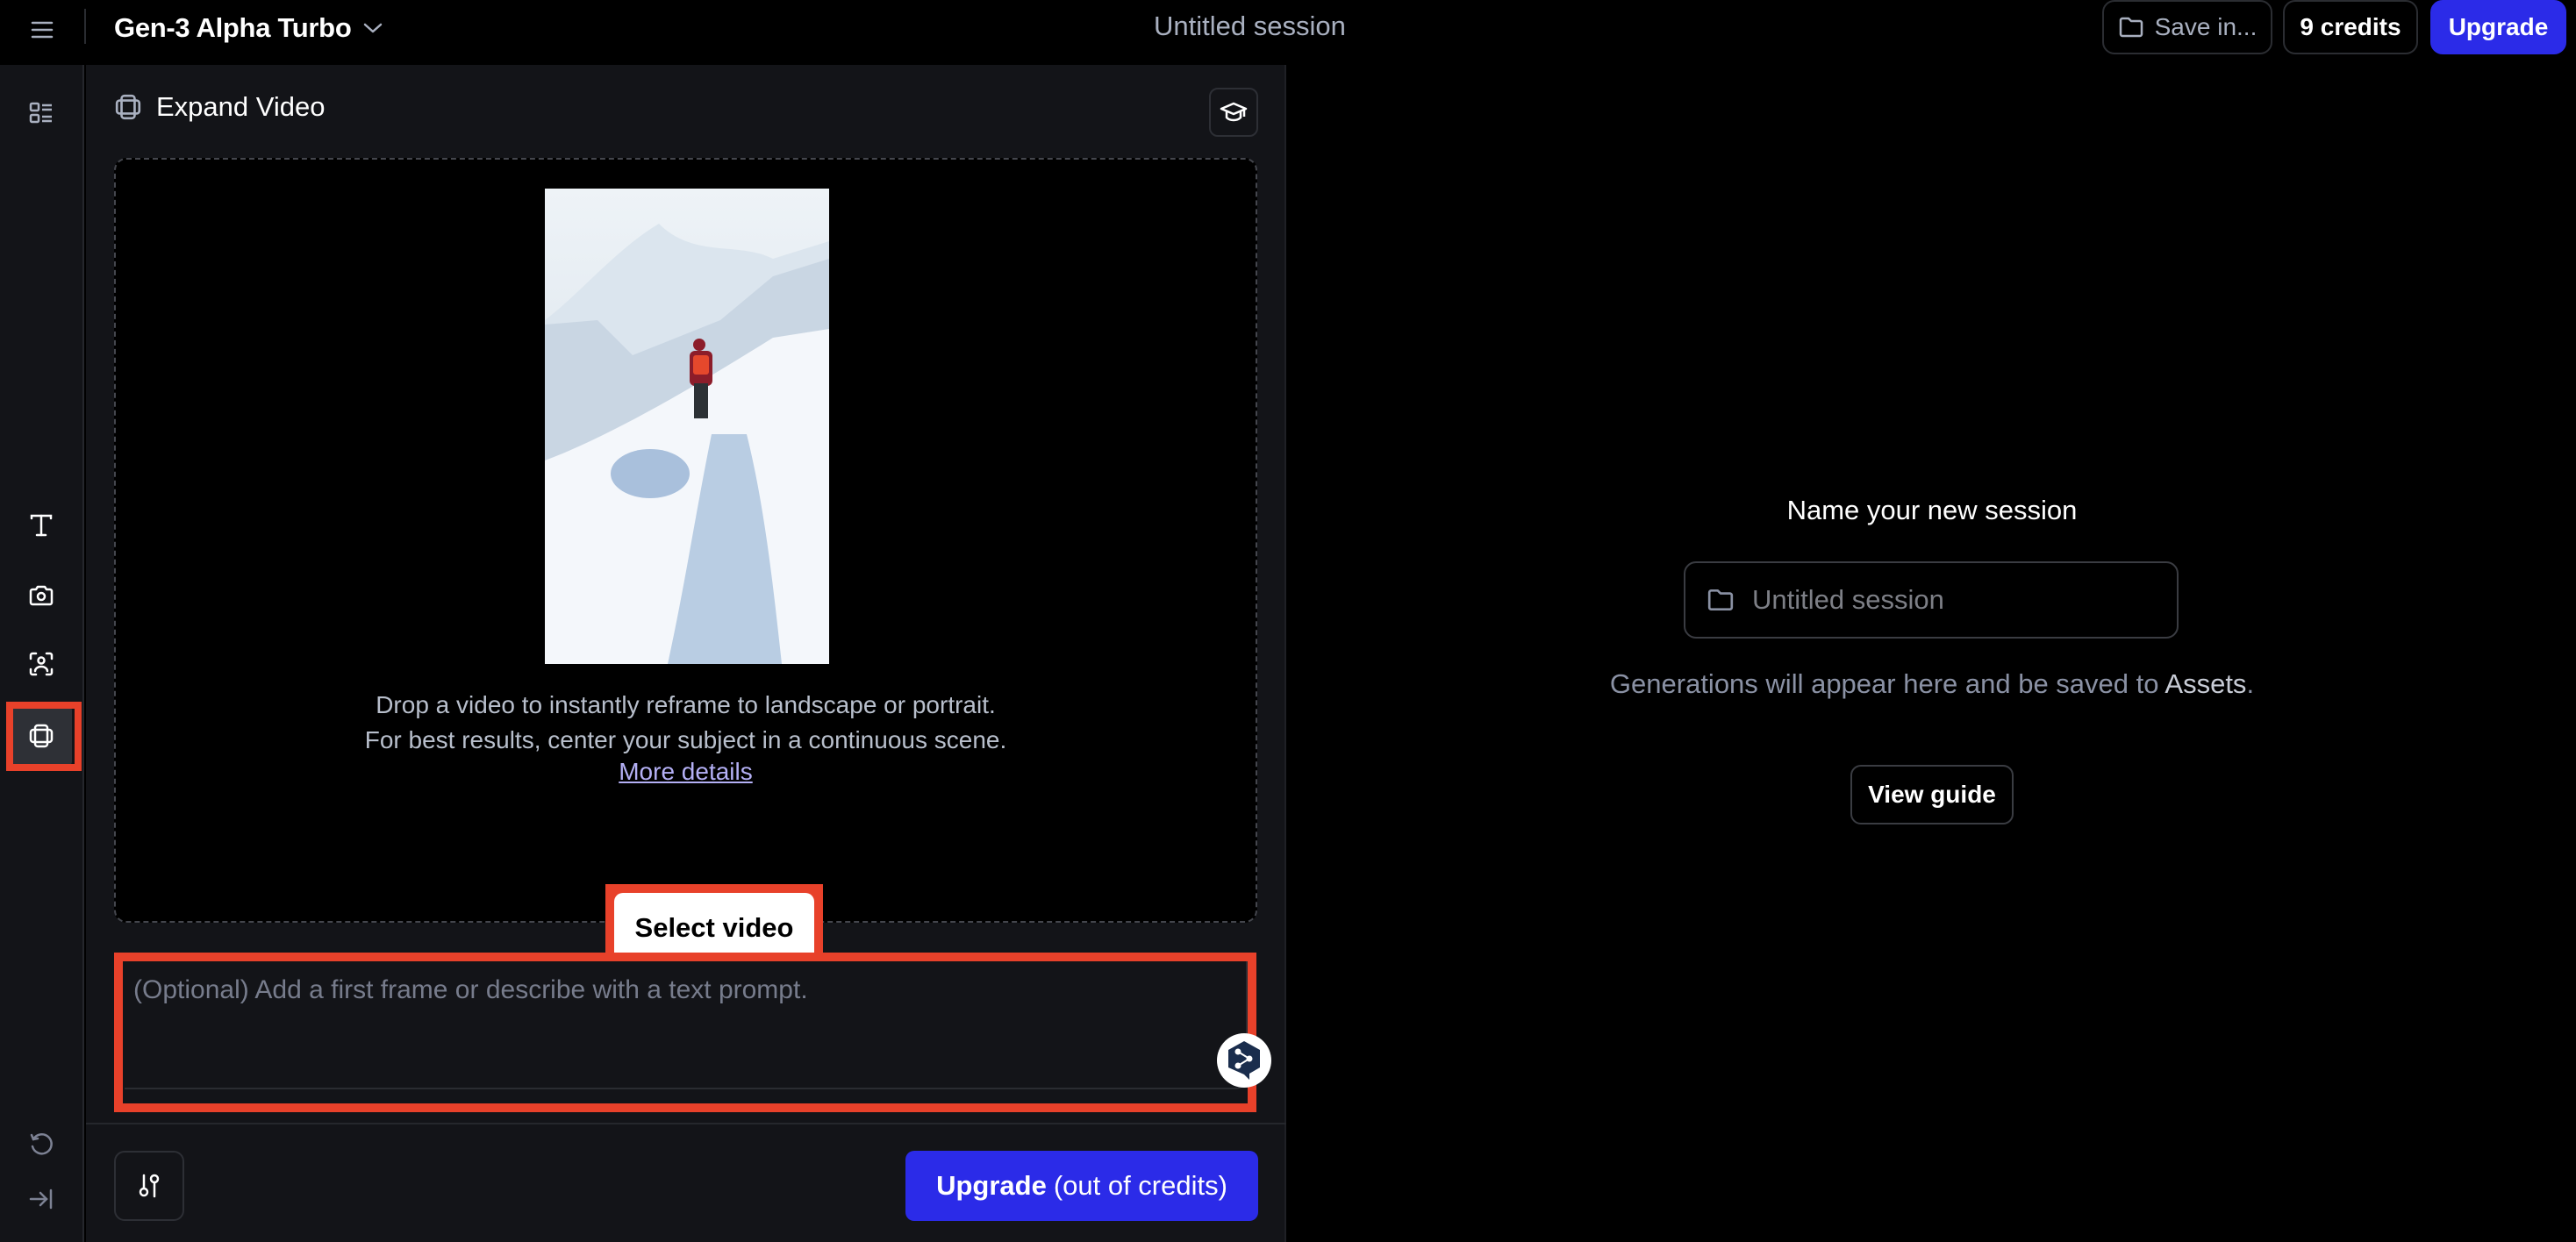 The image size is (2576, 1242). I want to click on out-of-credits-label: (out of credits), so click(1140, 1185).